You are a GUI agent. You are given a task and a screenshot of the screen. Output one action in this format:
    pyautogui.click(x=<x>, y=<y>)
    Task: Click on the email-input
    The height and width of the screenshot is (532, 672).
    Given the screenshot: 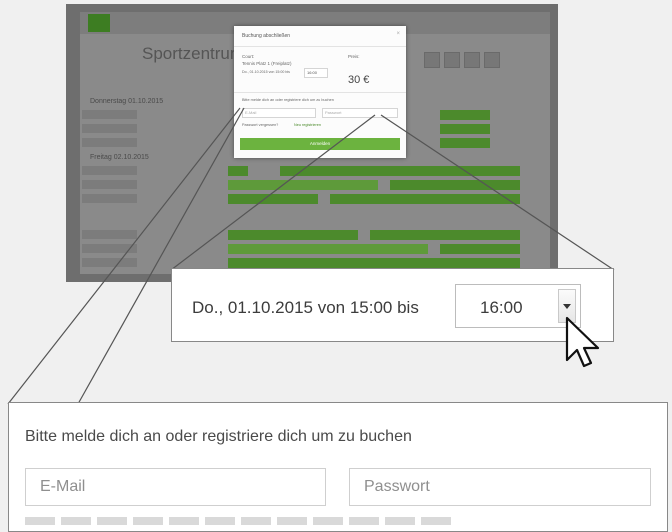 What is the action you would take?
    pyautogui.click(x=175, y=487)
    